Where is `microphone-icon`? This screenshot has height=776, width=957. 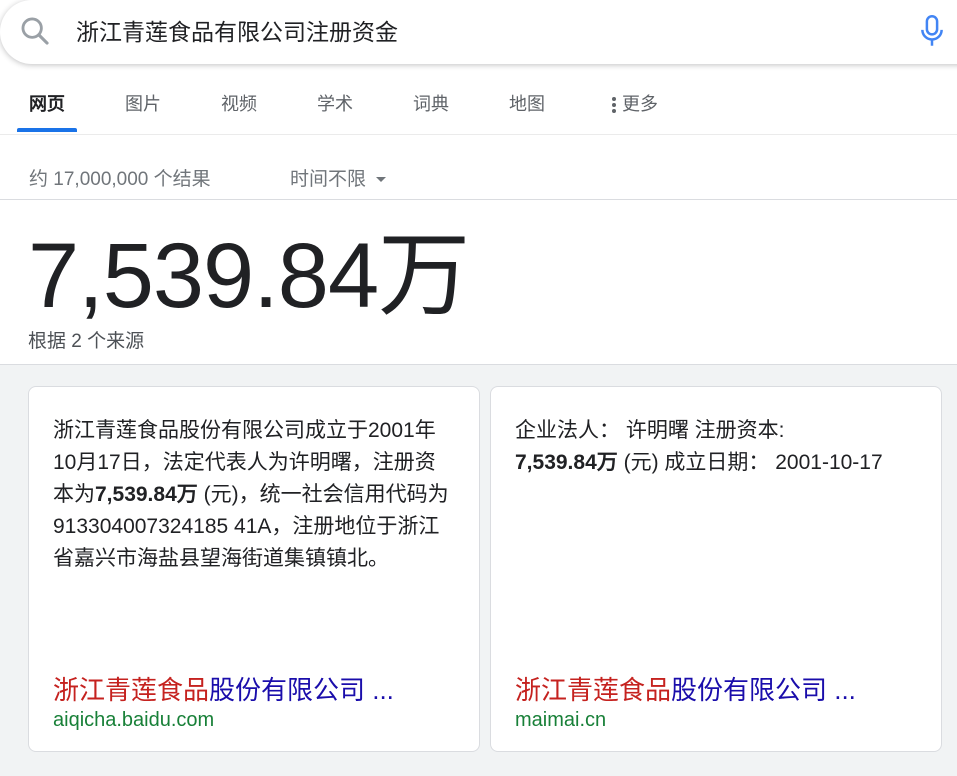
microphone-icon is located at coordinates (932, 31).